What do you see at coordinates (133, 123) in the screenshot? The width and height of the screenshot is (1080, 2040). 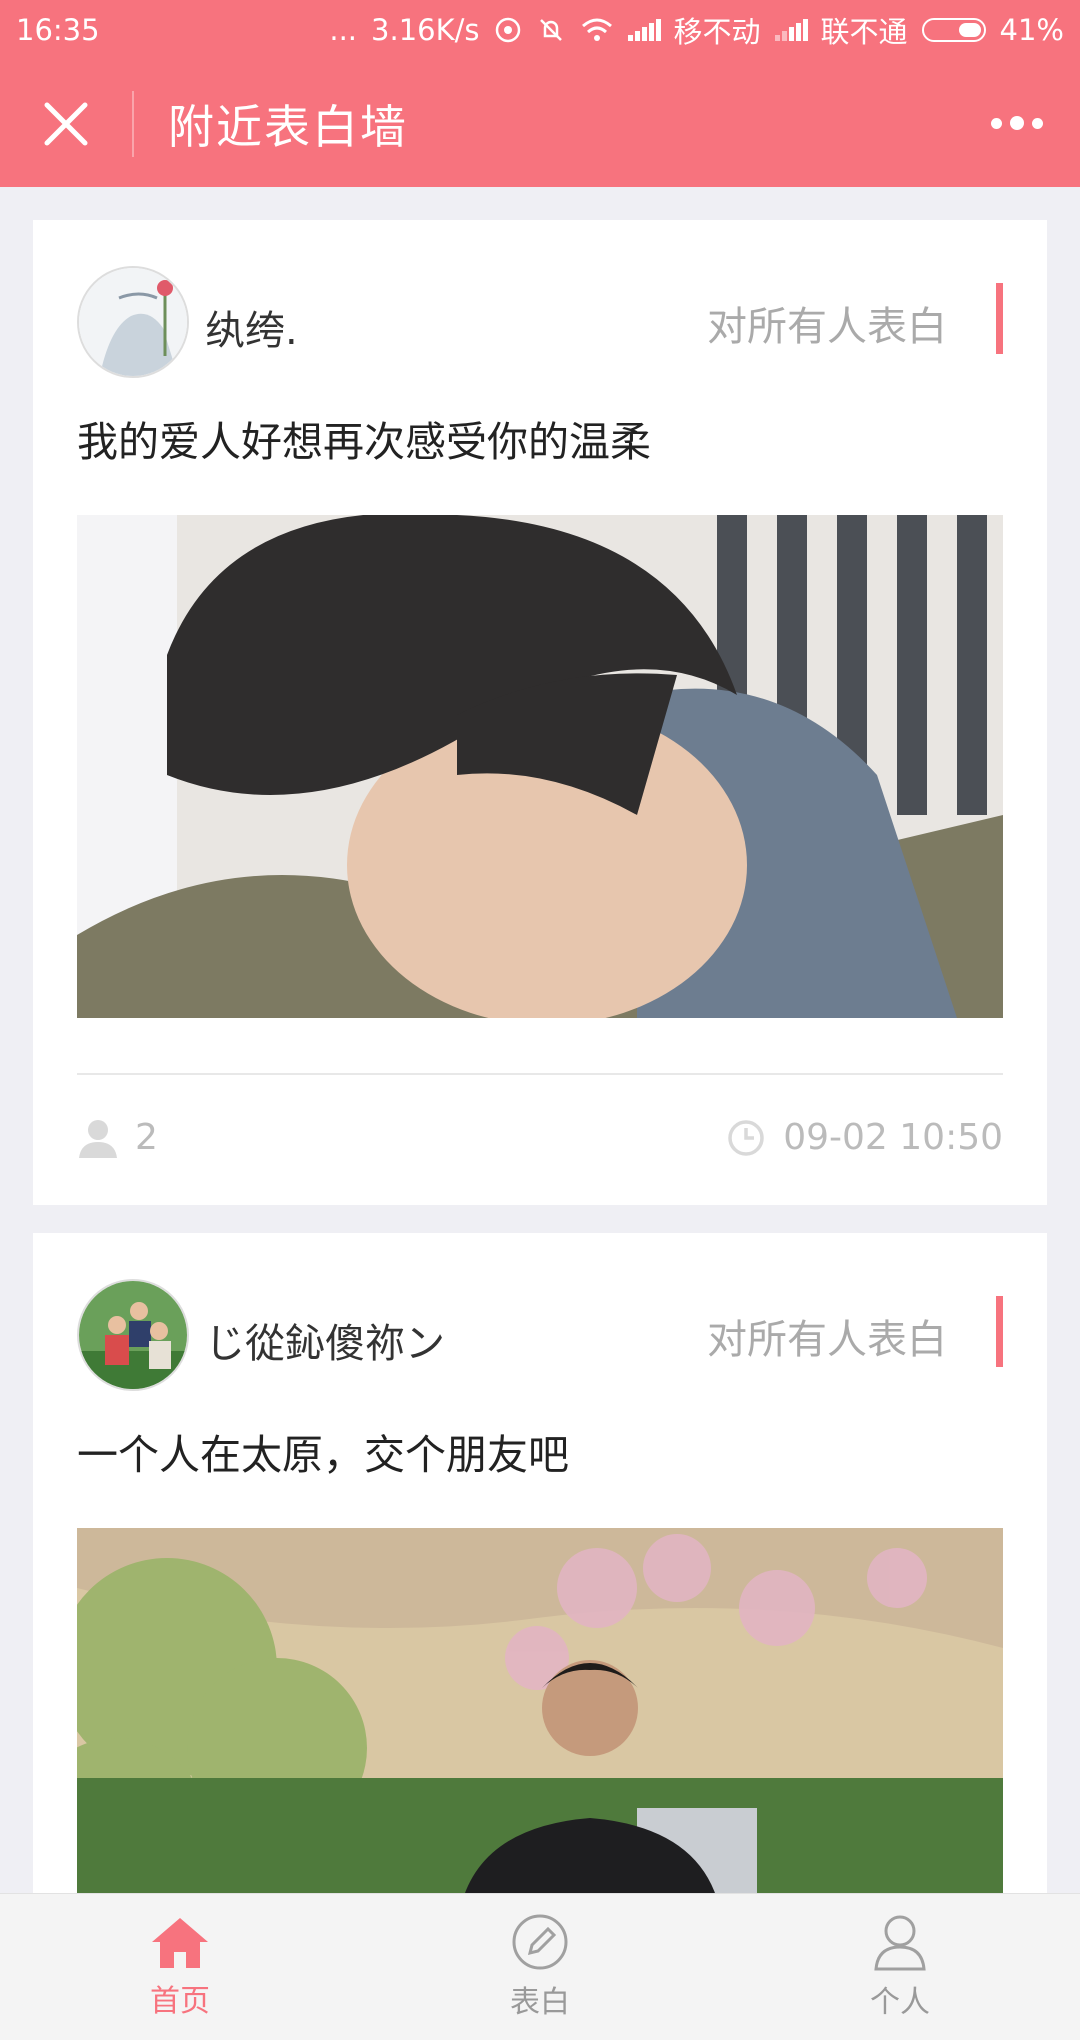 I see `title-divider` at bounding box center [133, 123].